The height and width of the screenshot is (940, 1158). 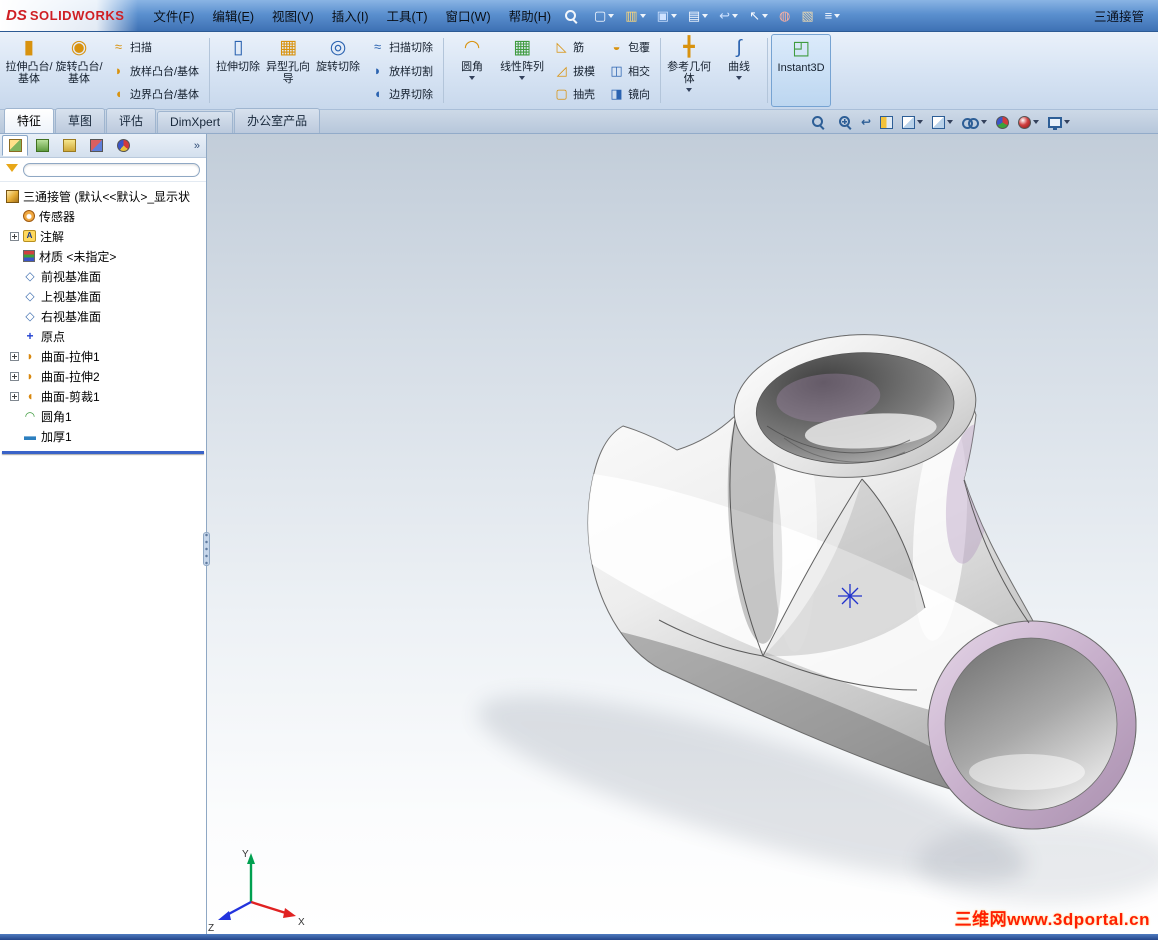 What do you see at coordinates (866, 122) in the screenshot?
I see `previous-view-button: ↩` at bounding box center [866, 122].